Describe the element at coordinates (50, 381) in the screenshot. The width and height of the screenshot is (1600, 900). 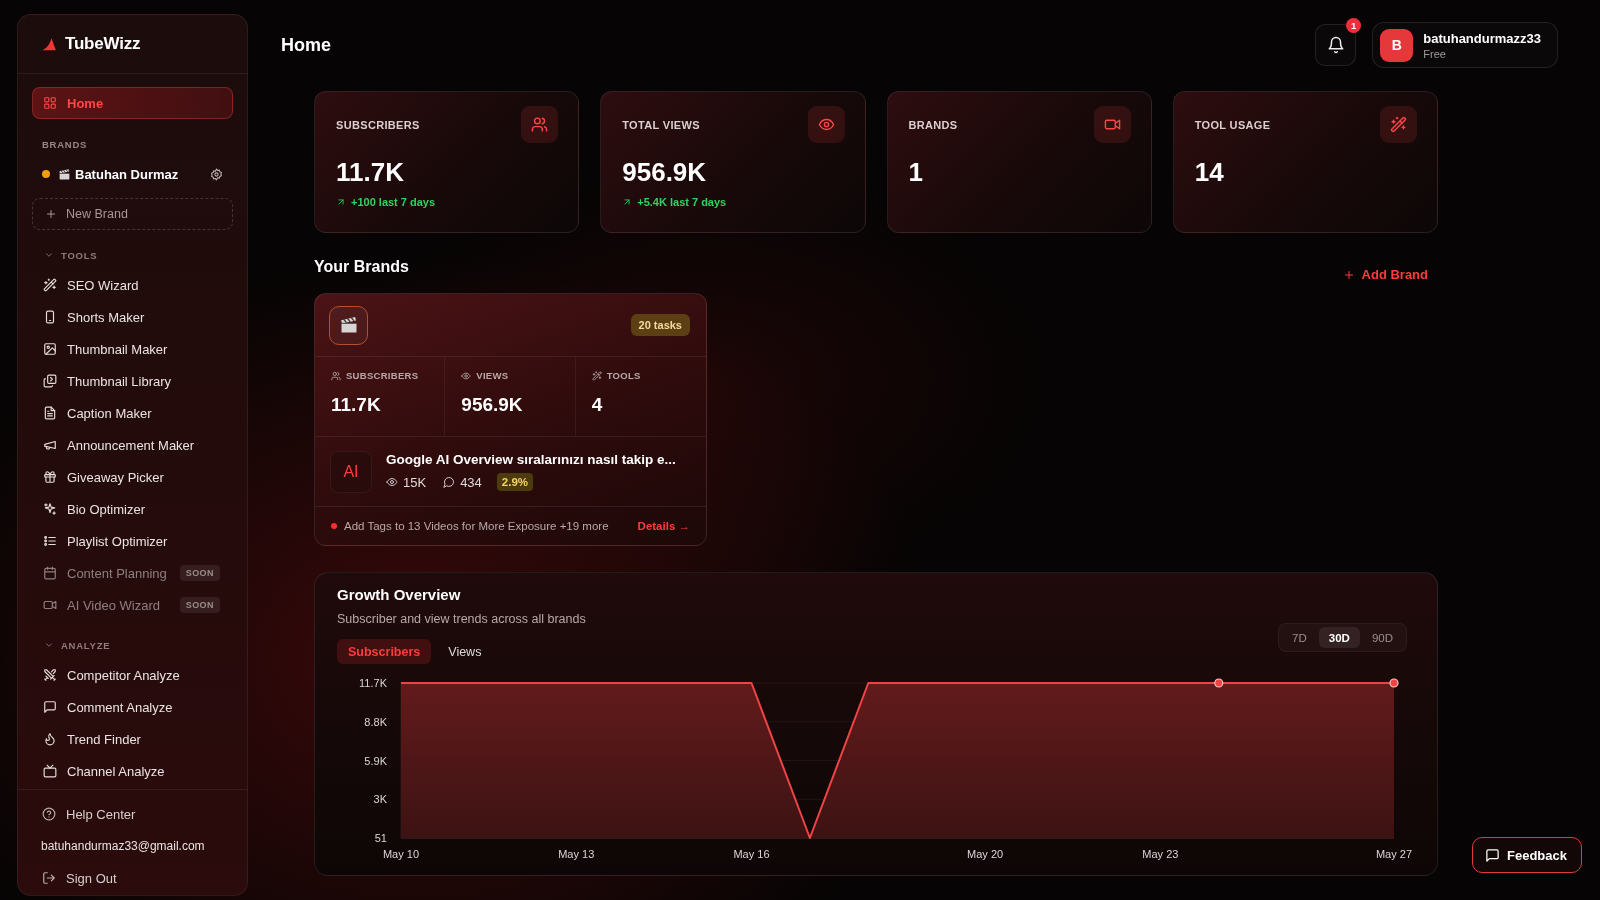
I see `images-icon` at that location.